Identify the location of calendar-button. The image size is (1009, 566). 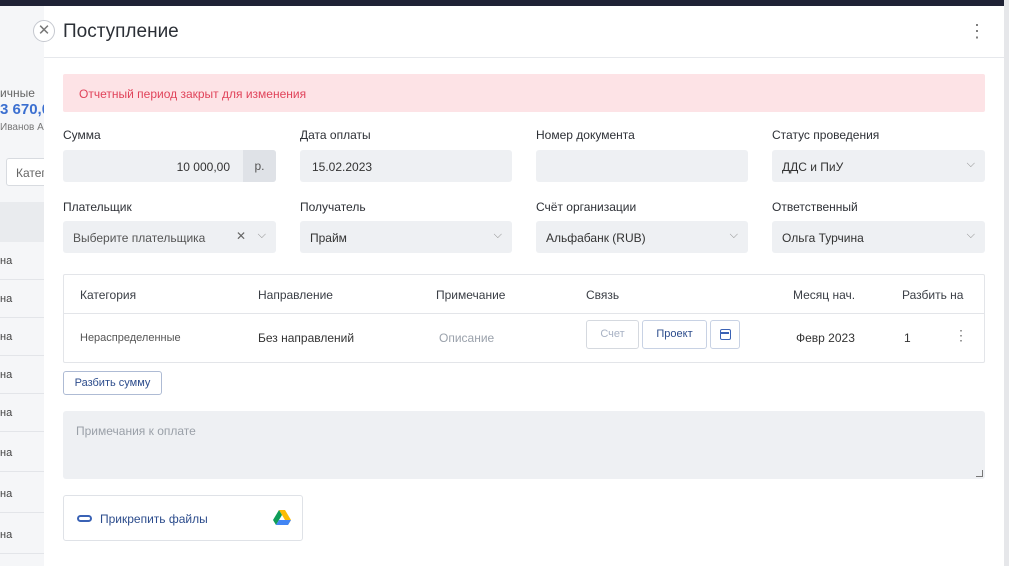
(725, 334).